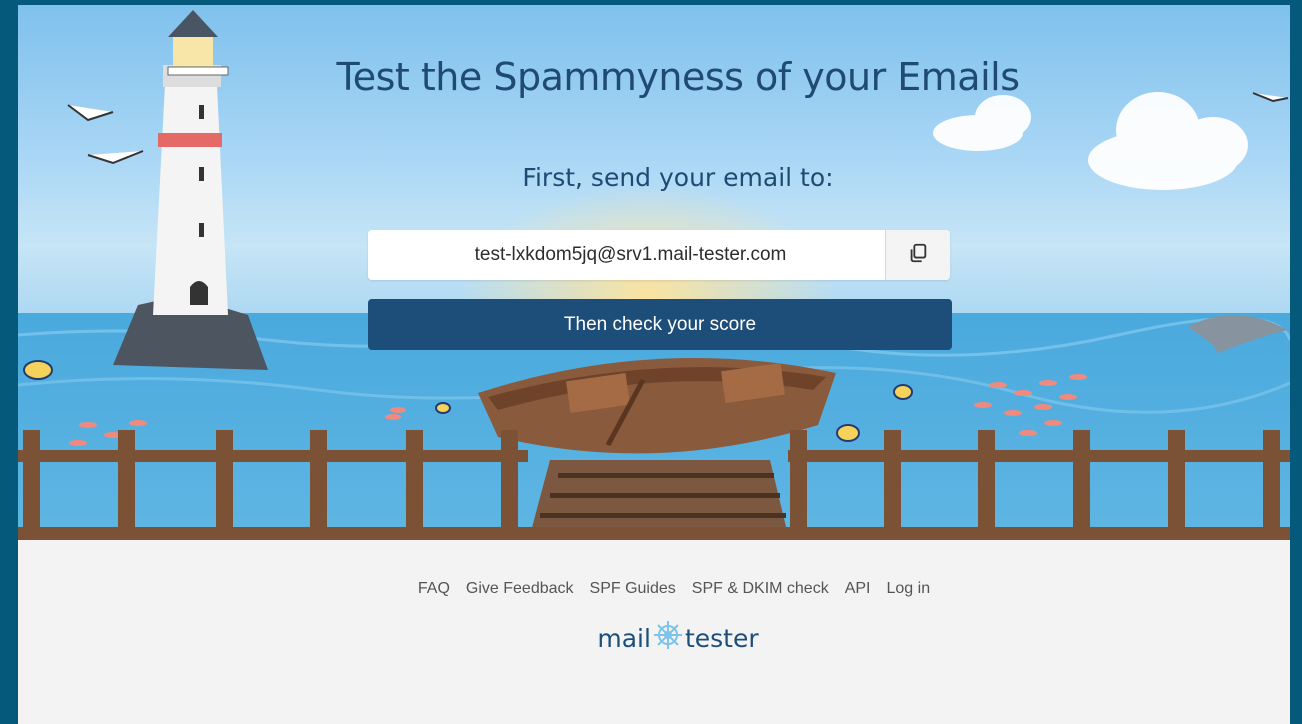 The height and width of the screenshot is (724, 1302). I want to click on copy-icon, so click(918, 255).